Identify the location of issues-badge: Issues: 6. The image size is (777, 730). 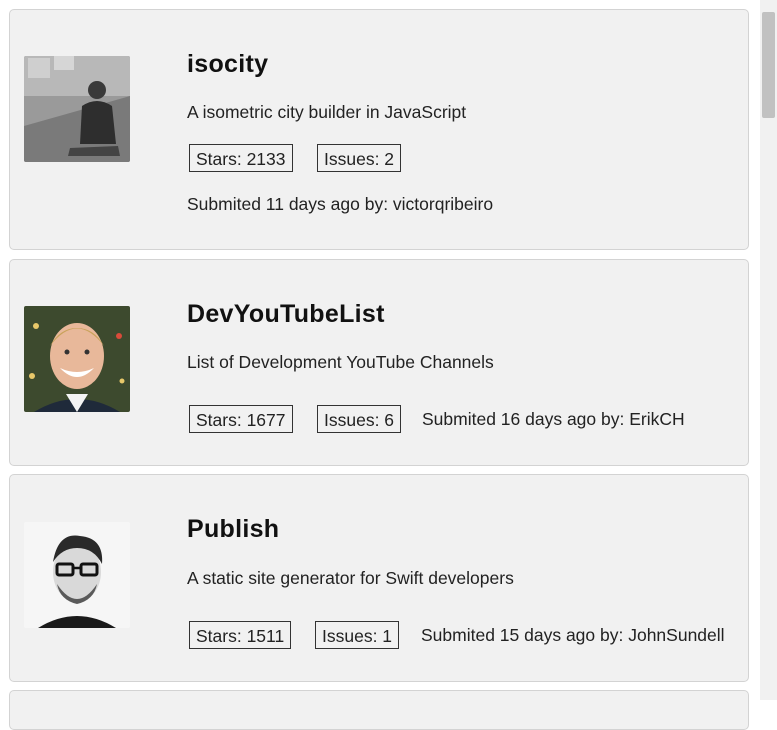
(359, 419).